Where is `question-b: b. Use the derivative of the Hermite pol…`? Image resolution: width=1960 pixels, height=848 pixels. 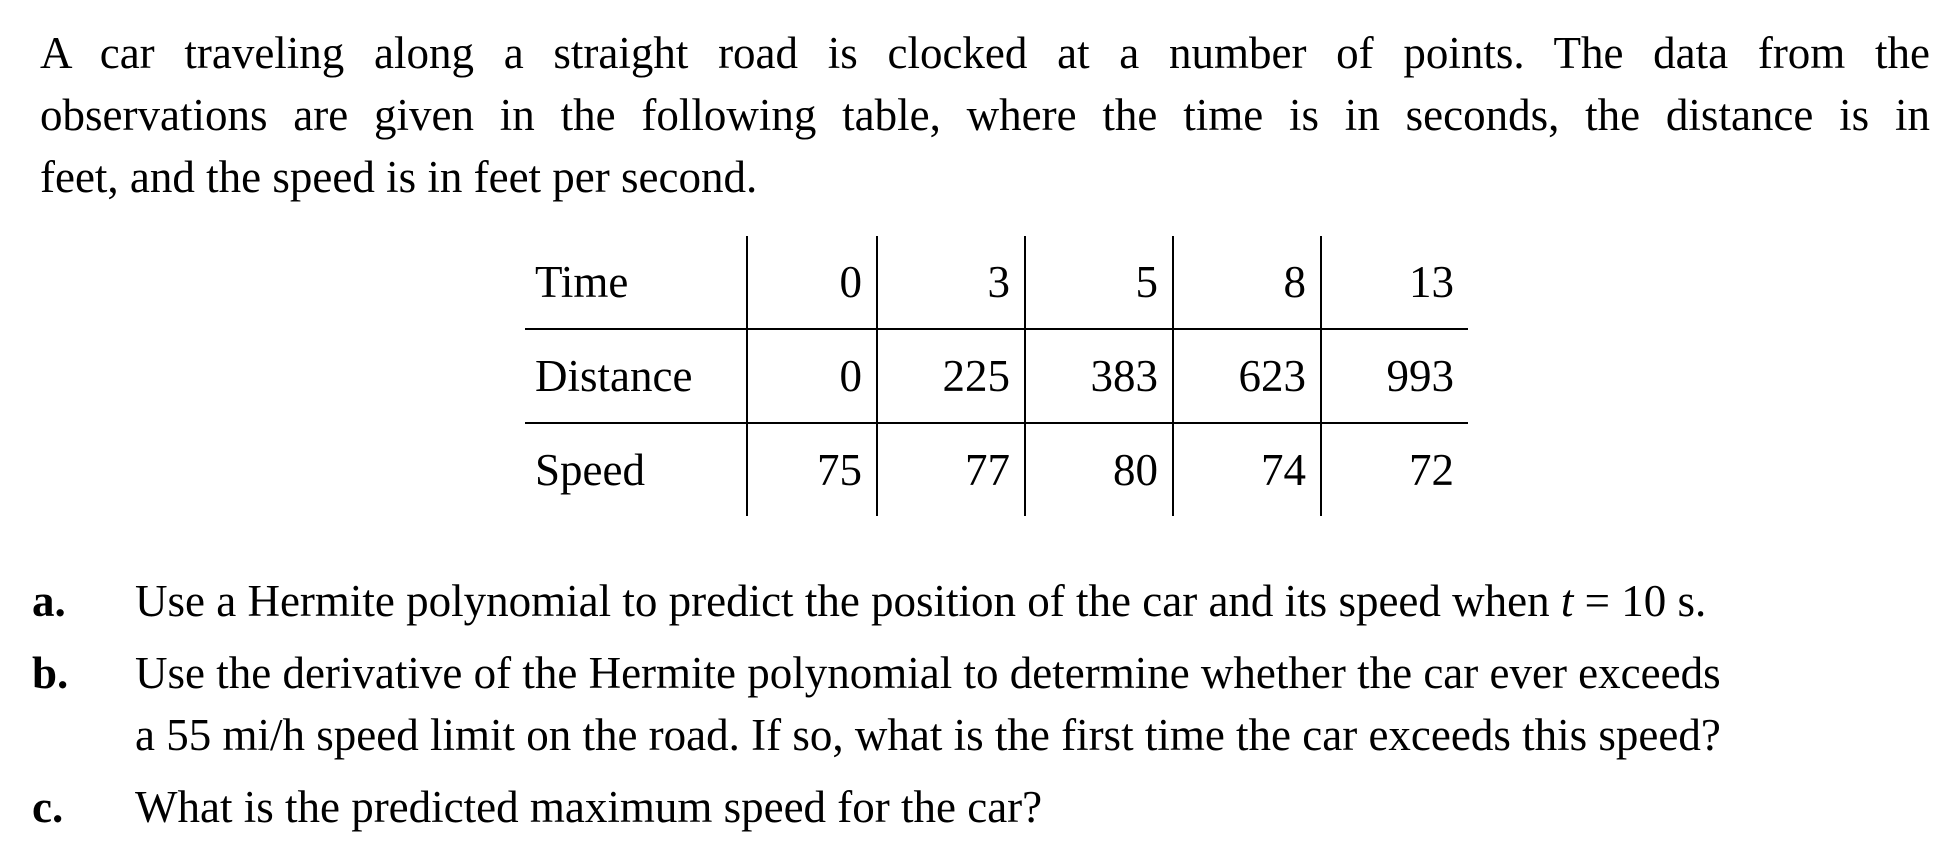
question-b: b. Use the derivative of the Hermite pol… is located at coordinates (981, 704).